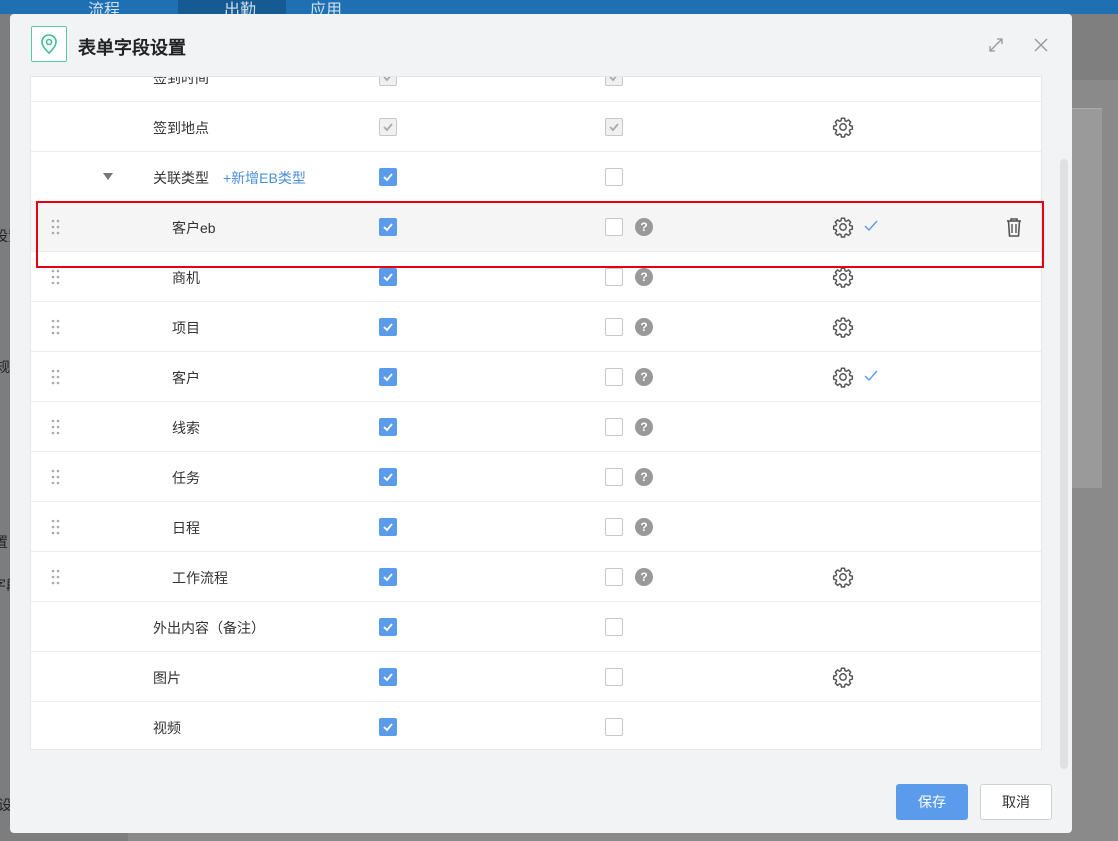  Describe the element at coordinates (536, 177) in the screenshot. I see `table-row: 关联类型 +新增EB类型` at that location.